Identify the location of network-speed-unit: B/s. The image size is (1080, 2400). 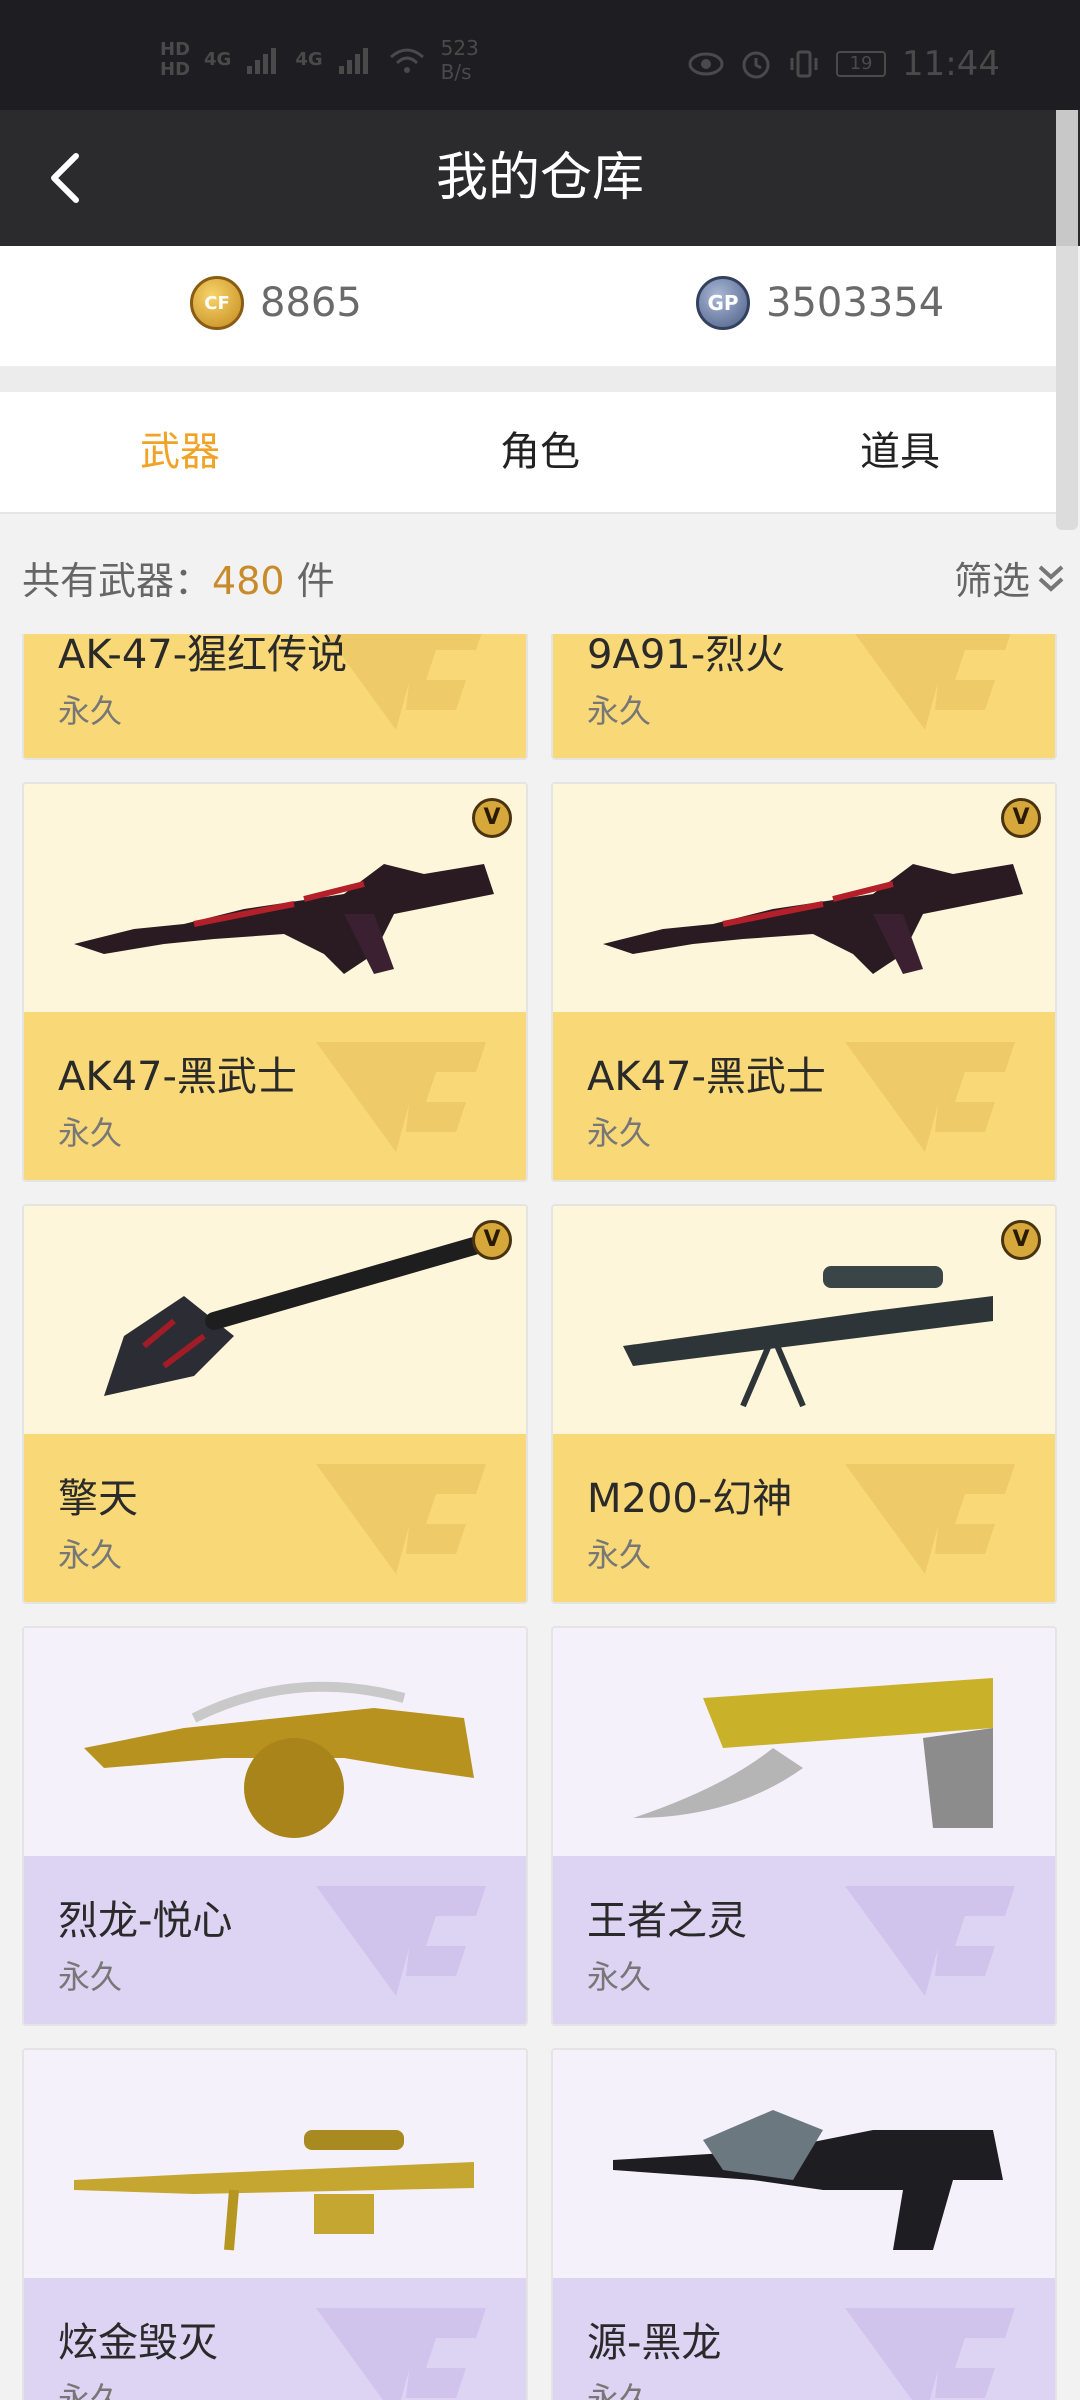
(456, 72).